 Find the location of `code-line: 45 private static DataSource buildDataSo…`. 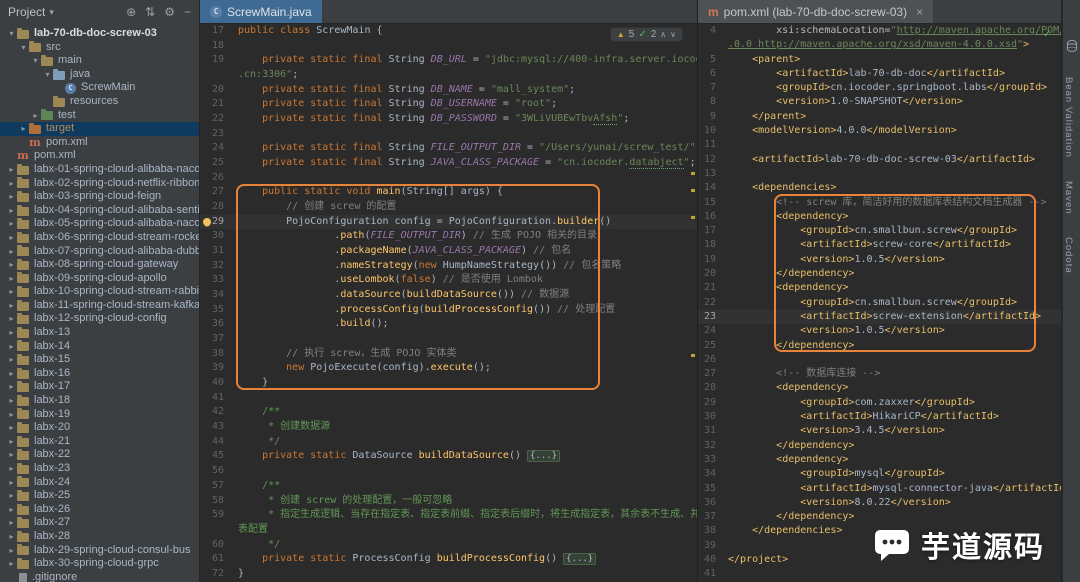

code-line: 45 private static DataSource buildDataSo… is located at coordinates (448, 456).